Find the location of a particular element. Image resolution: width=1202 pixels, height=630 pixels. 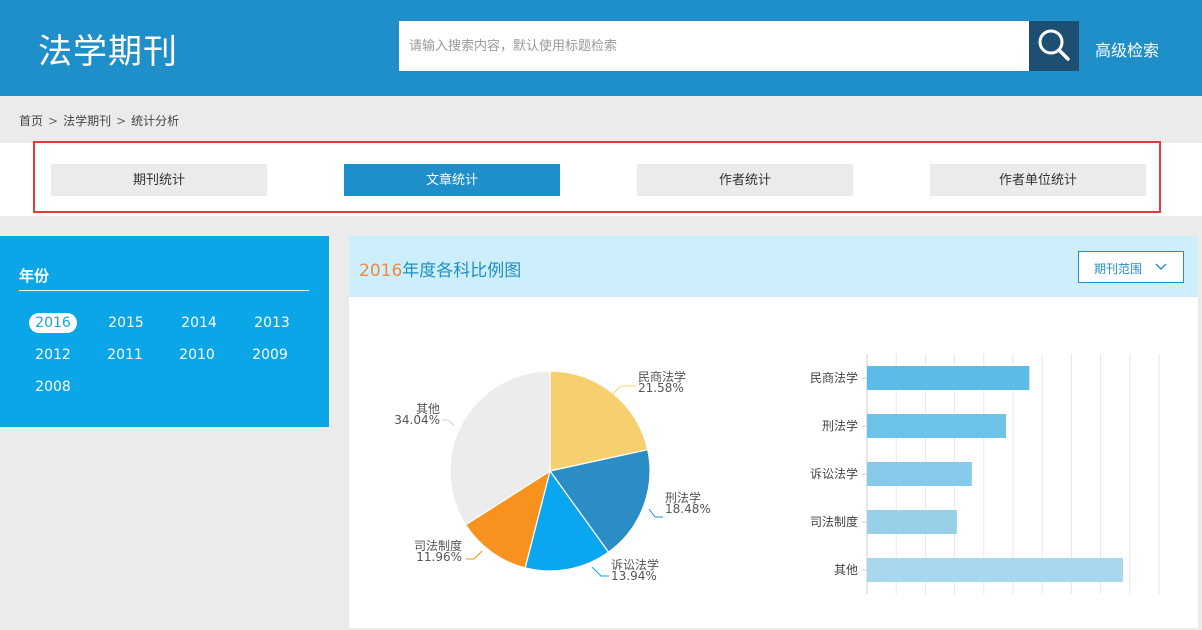

search-input is located at coordinates (714, 46).